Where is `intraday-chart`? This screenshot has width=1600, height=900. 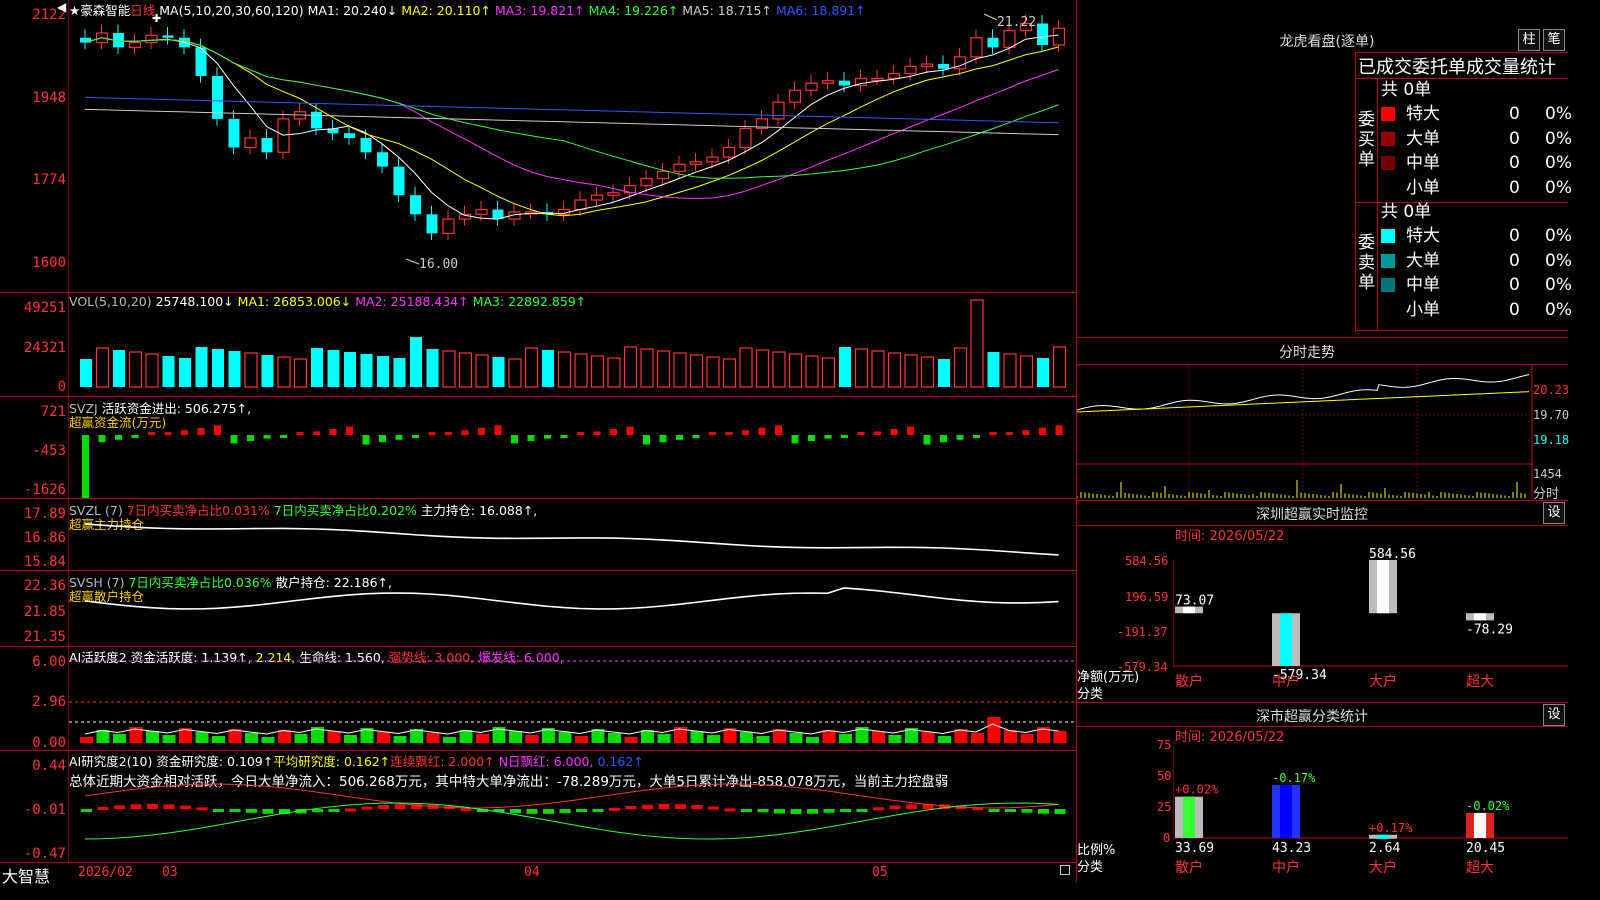 intraday-chart is located at coordinates (1305, 432).